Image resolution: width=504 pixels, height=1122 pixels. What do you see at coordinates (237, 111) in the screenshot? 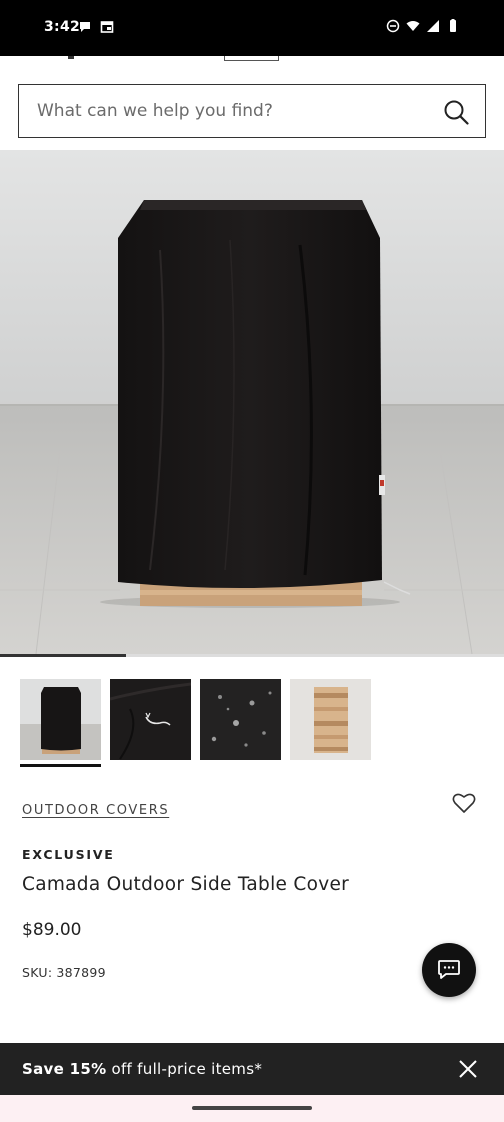
I see `search-input` at bounding box center [237, 111].